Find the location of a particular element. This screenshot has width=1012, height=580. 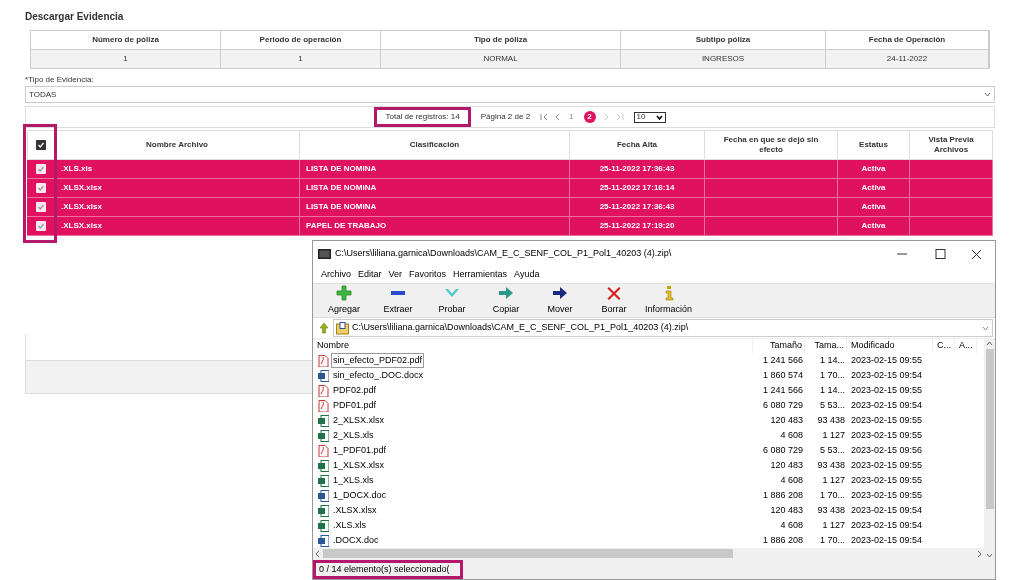

toolbar-button: Agregar is located at coordinates (344, 300).